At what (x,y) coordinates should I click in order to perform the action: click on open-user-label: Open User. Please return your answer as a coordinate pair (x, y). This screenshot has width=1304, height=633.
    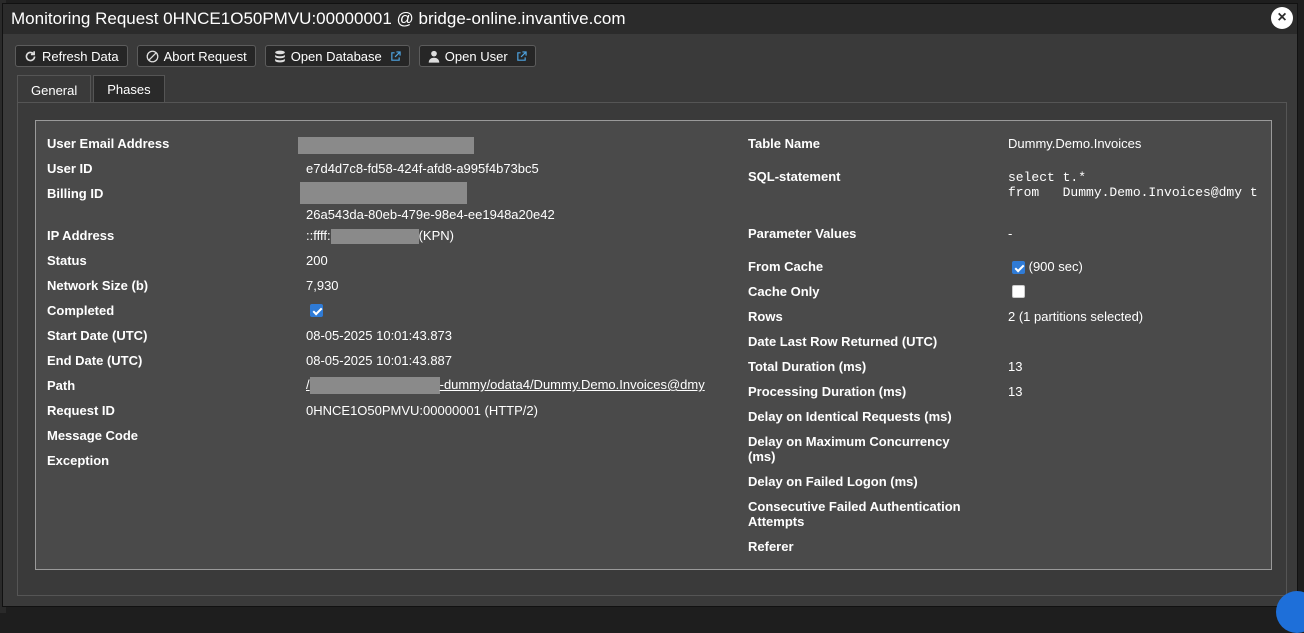
    Looking at the image, I should click on (476, 56).